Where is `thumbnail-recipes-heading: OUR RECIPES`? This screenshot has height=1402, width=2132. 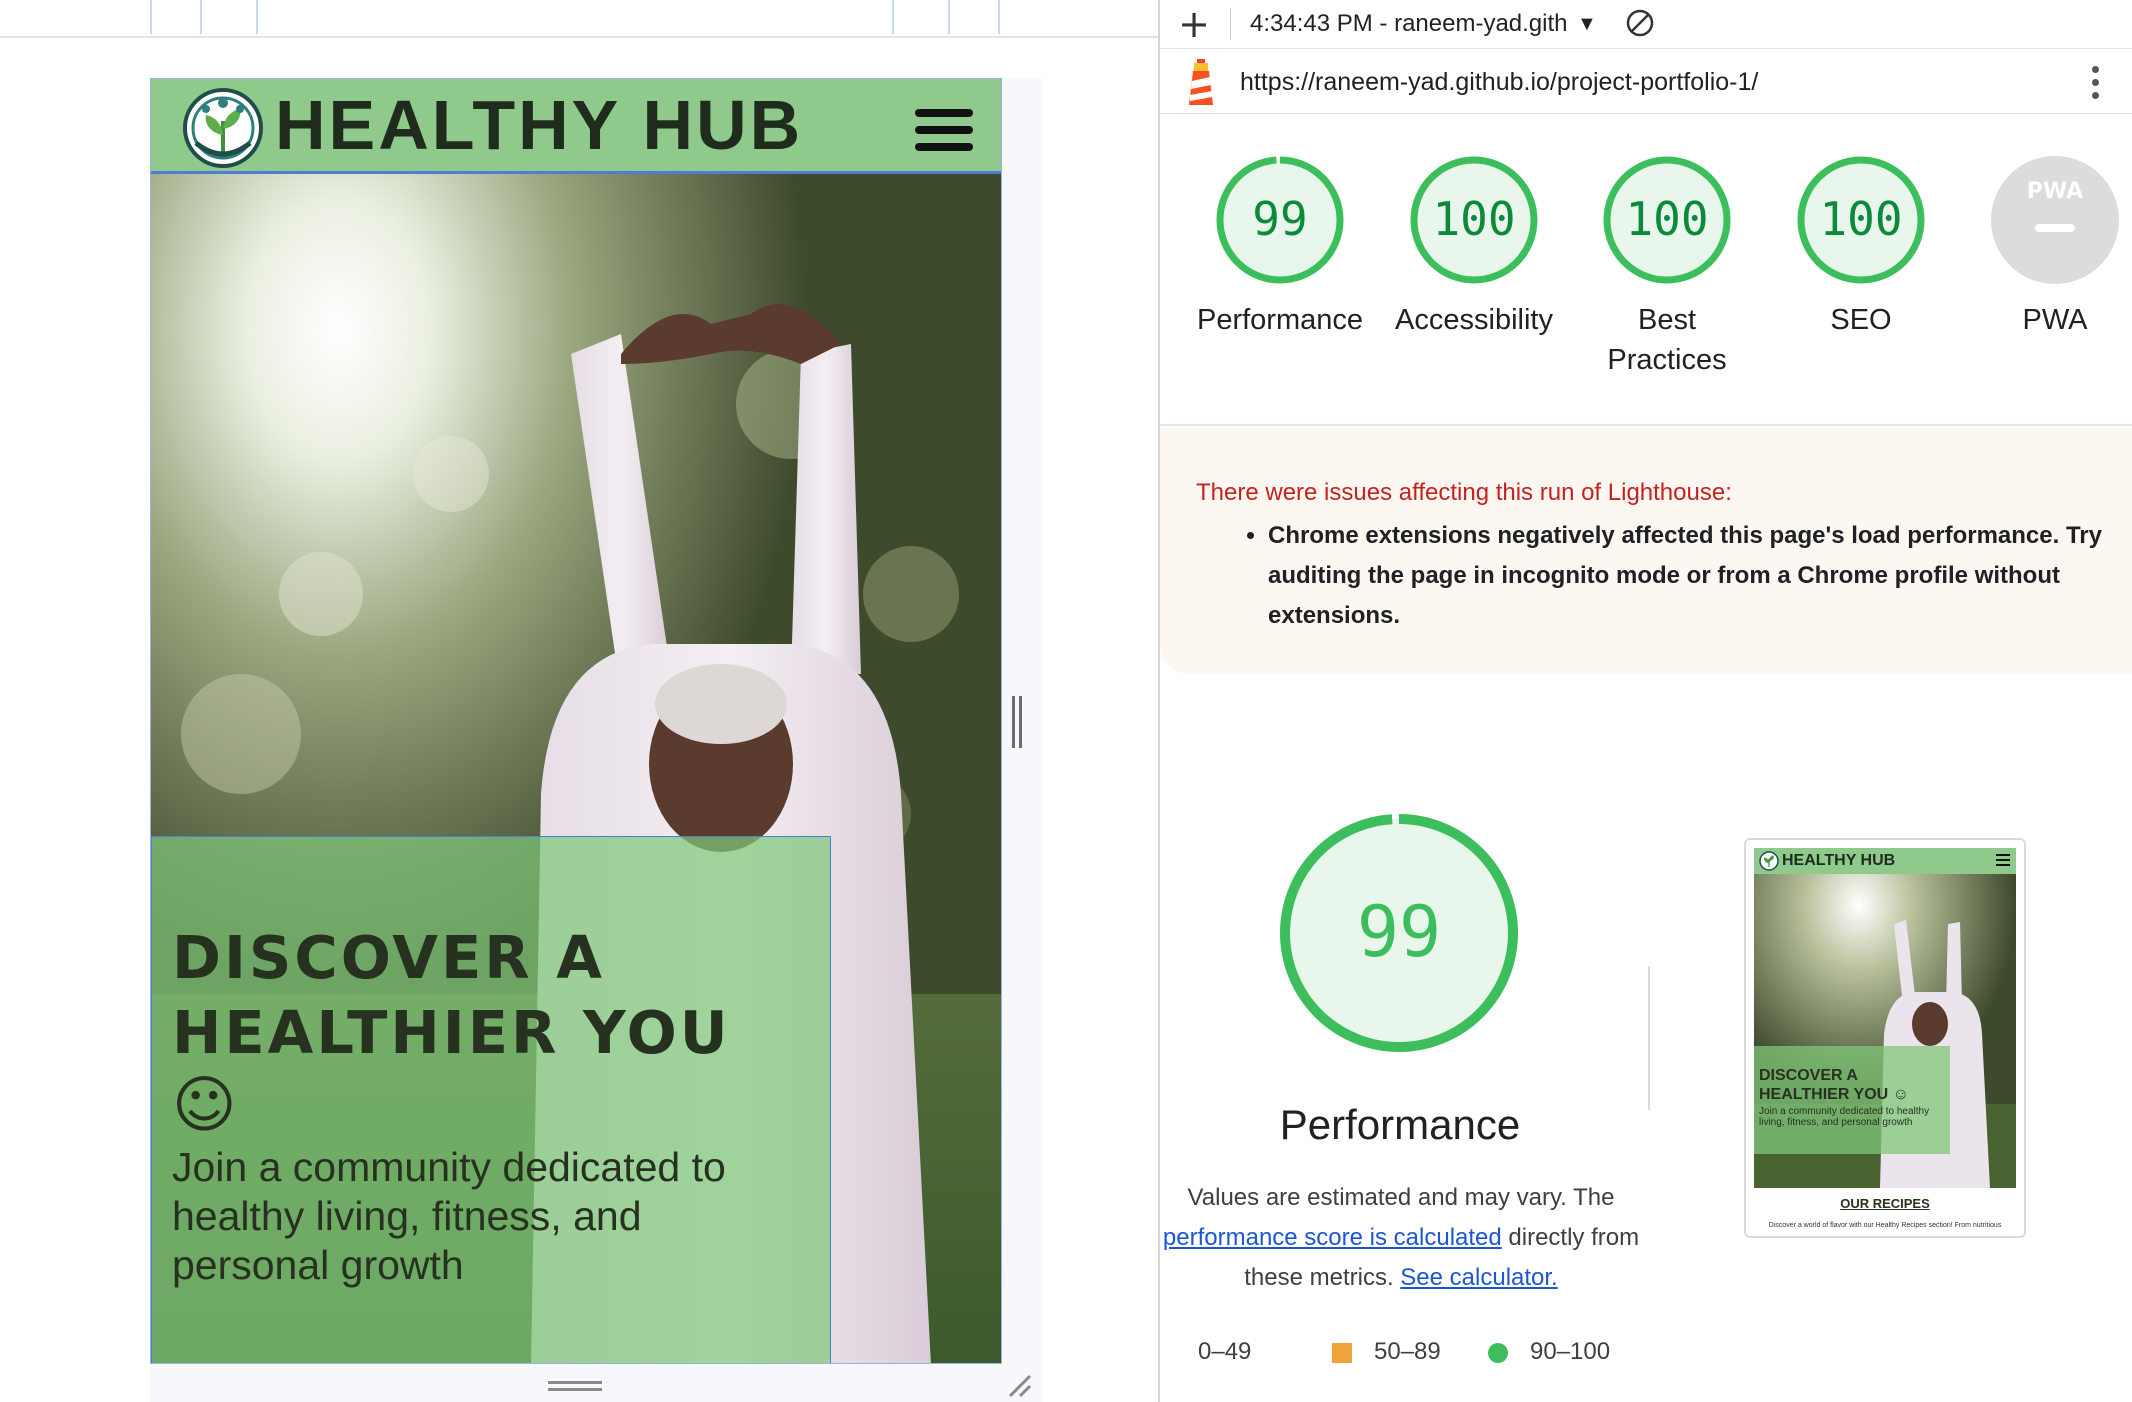 thumbnail-recipes-heading: OUR RECIPES is located at coordinates (1885, 1203).